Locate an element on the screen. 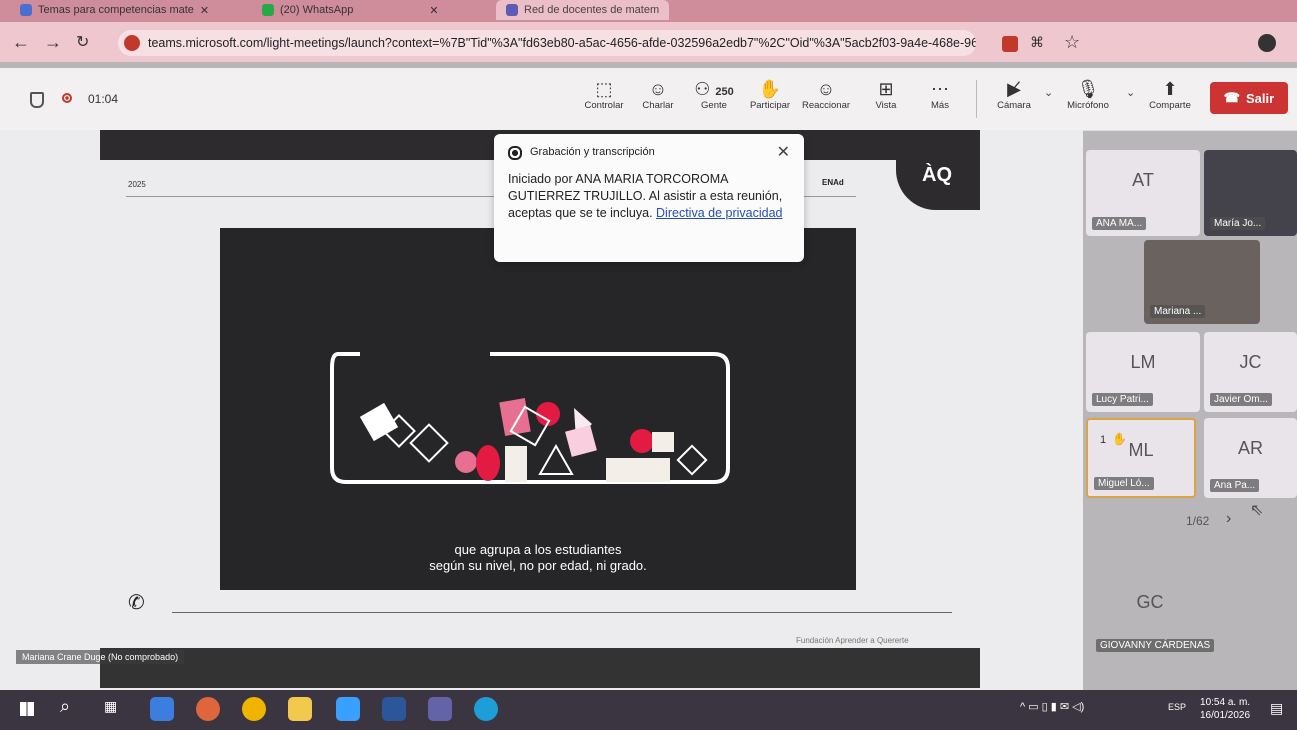  camera-off-icon: ▶̸ is located at coordinates (1014, 89).